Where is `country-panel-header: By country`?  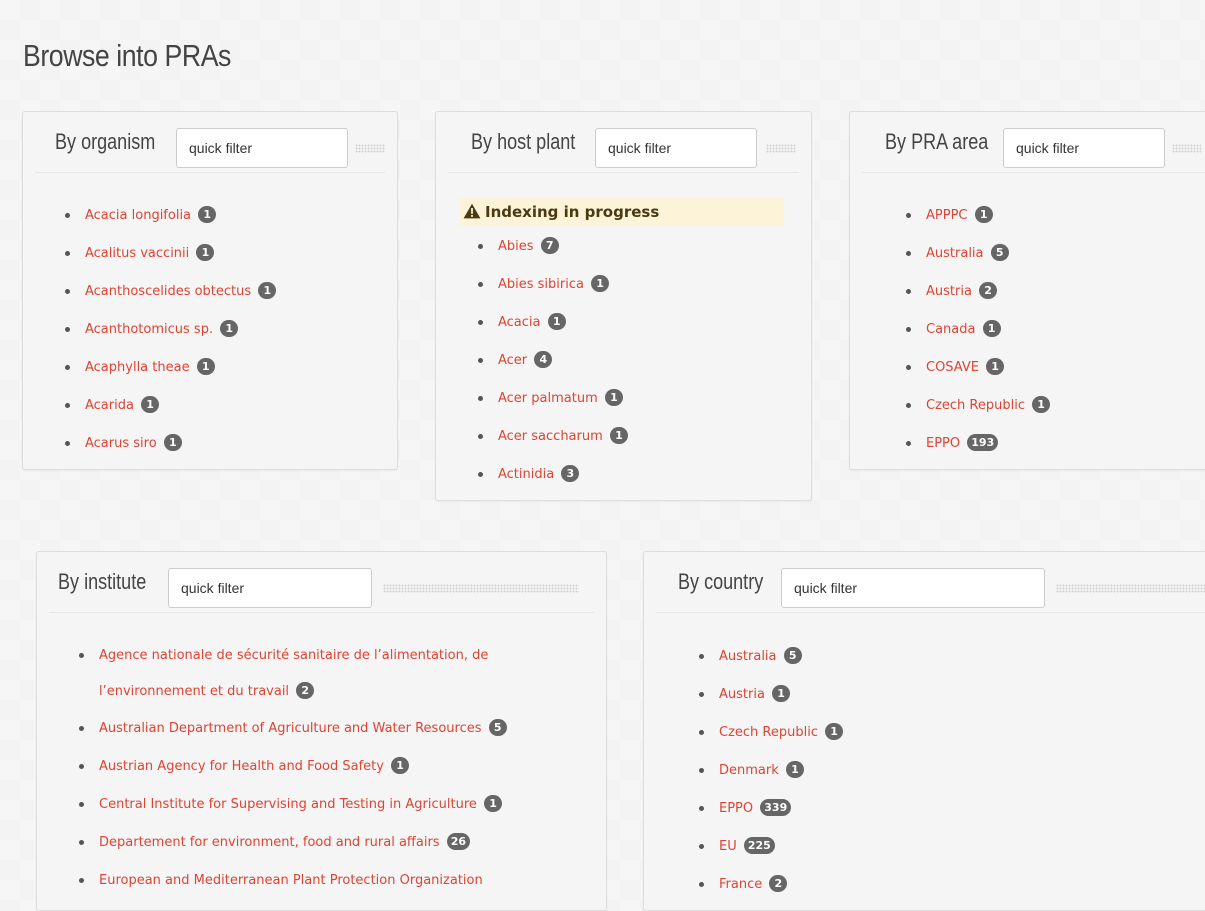 country-panel-header: By country is located at coordinates (930, 582).